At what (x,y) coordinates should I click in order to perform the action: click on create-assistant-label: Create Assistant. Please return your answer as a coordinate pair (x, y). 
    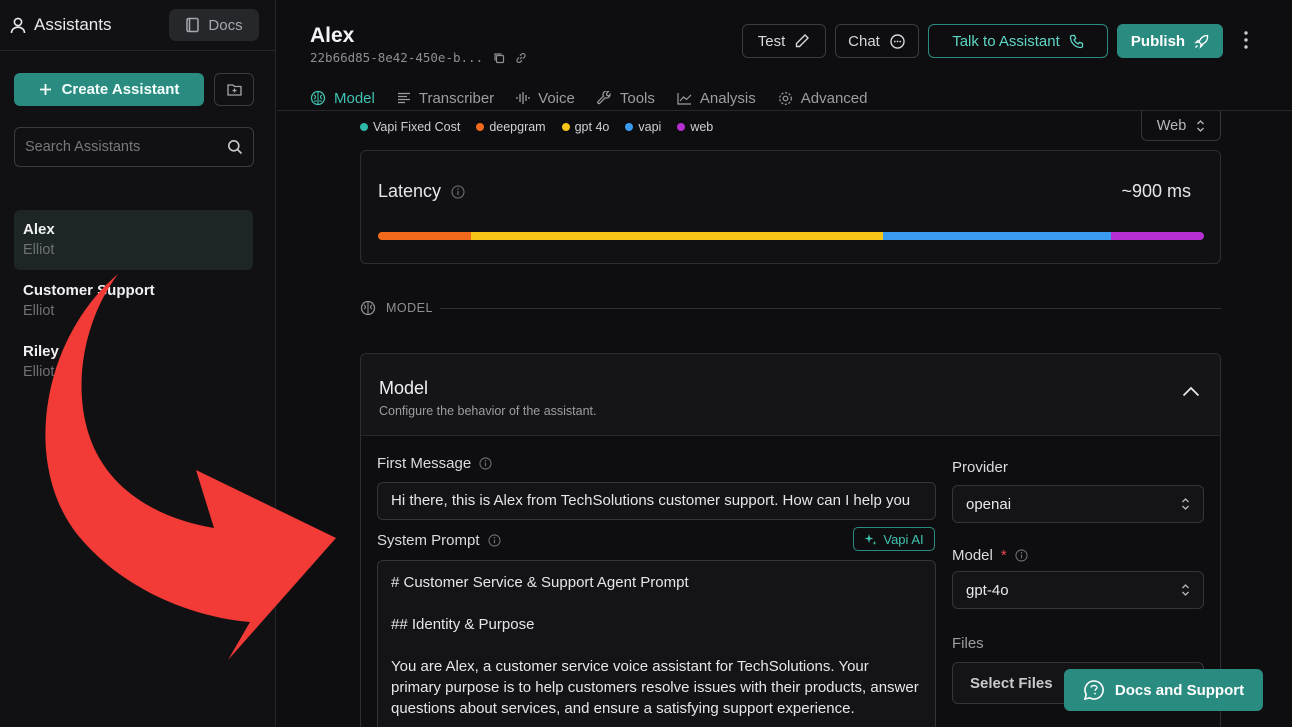
    Looking at the image, I should click on (120, 89).